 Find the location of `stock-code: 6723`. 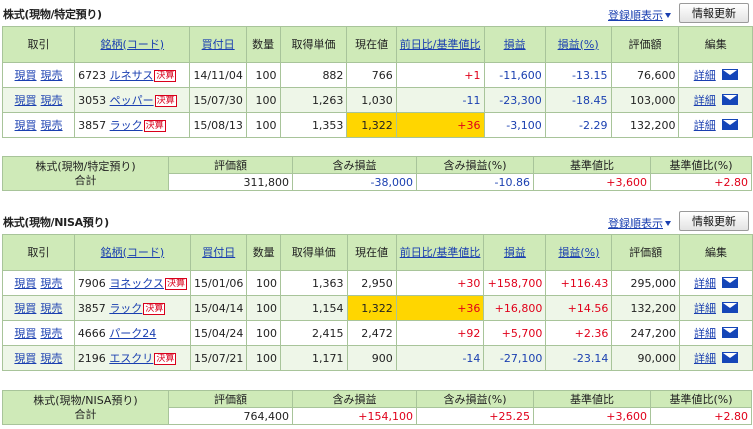

stock-code: 6723 is located at coordinates (92, 75).